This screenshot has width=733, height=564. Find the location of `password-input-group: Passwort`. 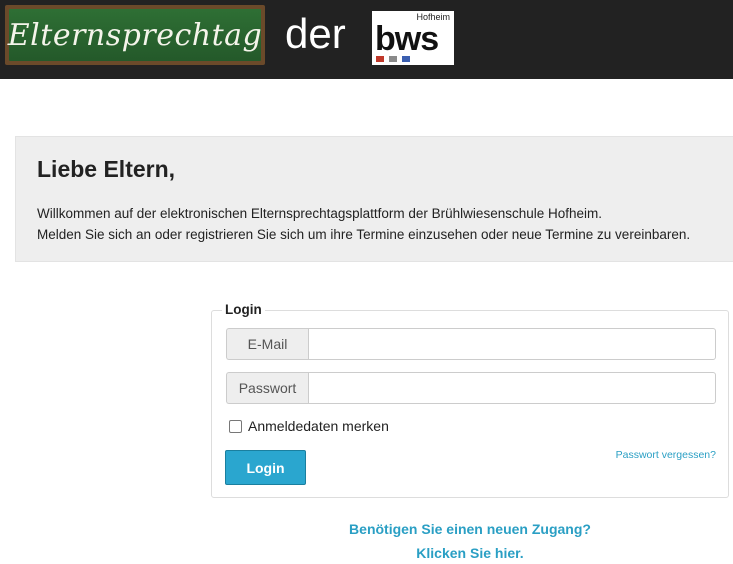

password-input-group: Passwort is located at coordinates (471, 388).